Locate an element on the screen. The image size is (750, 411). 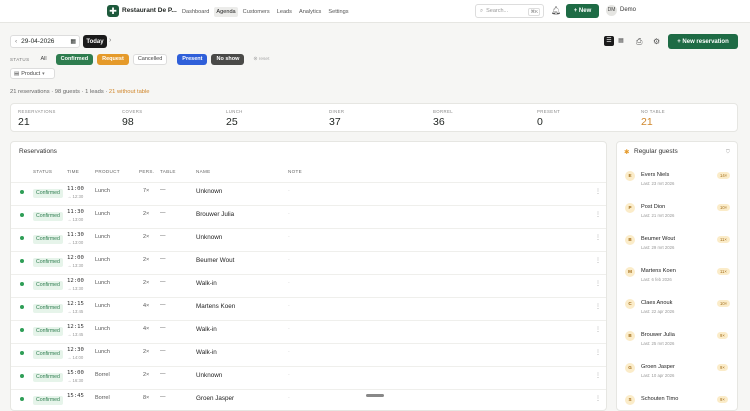
list-item: G Groen Jasper Last: 10 apr 2026 9× is located at coordinates (677, 375).